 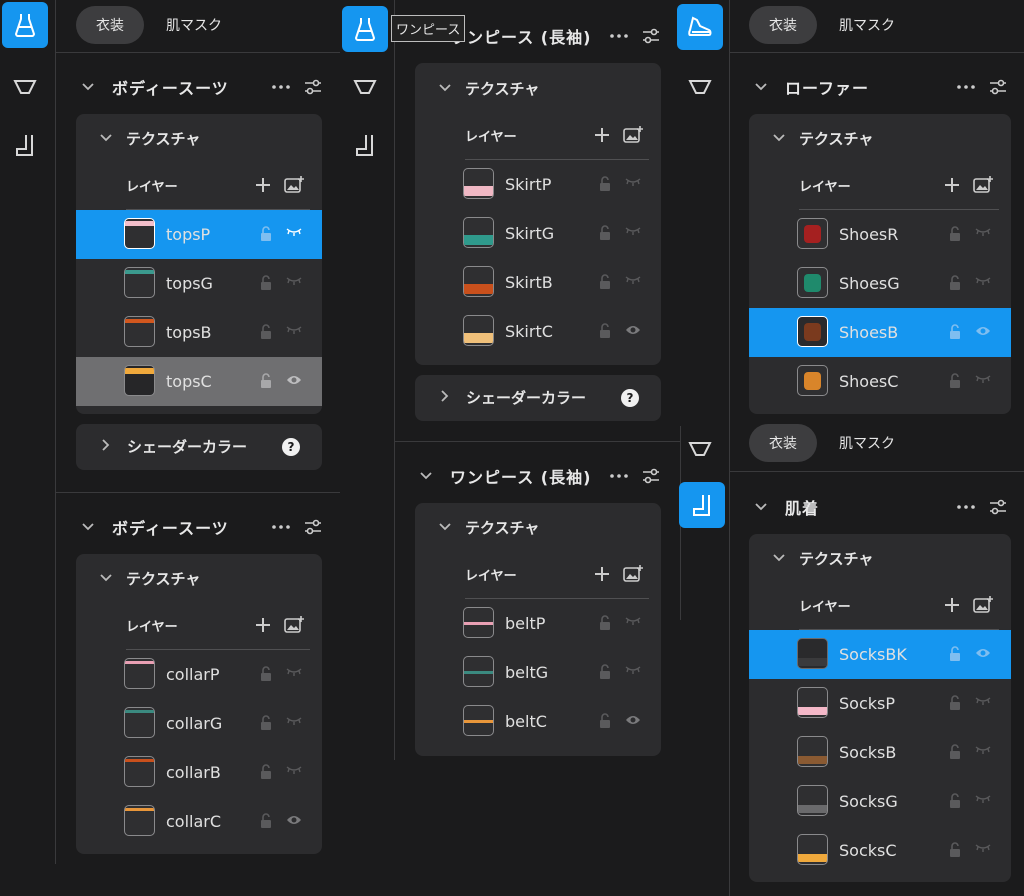 I want to click on layer-row: collarB, so click(x=199, y=772).